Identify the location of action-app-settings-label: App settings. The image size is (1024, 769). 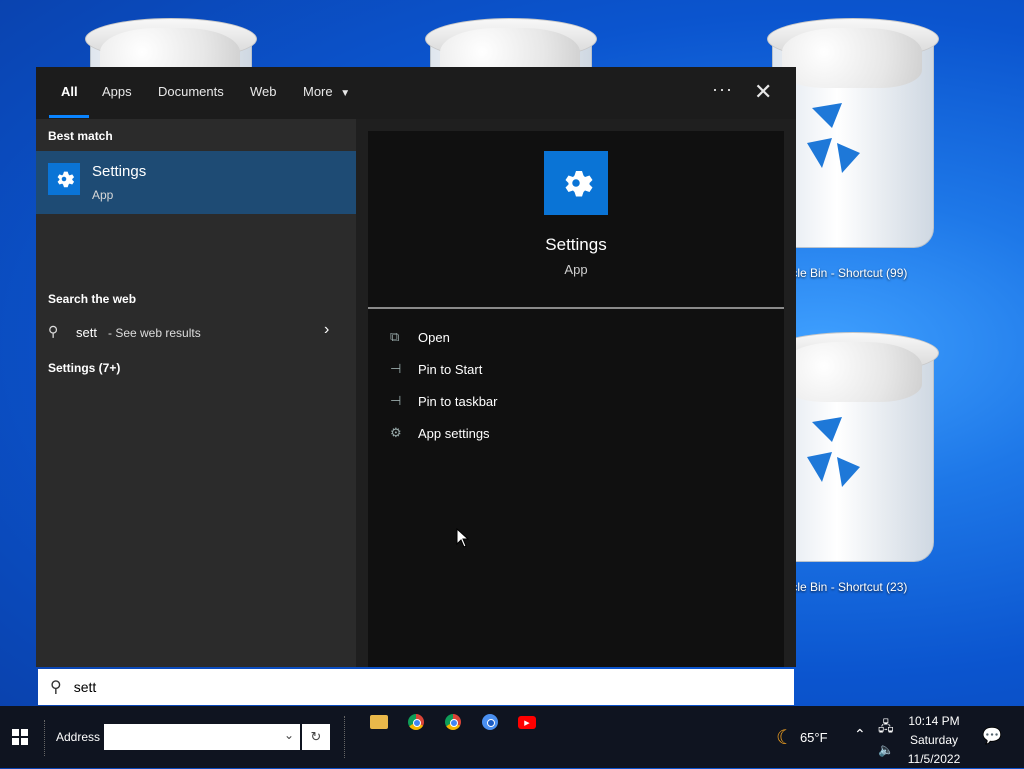
(454, 433).